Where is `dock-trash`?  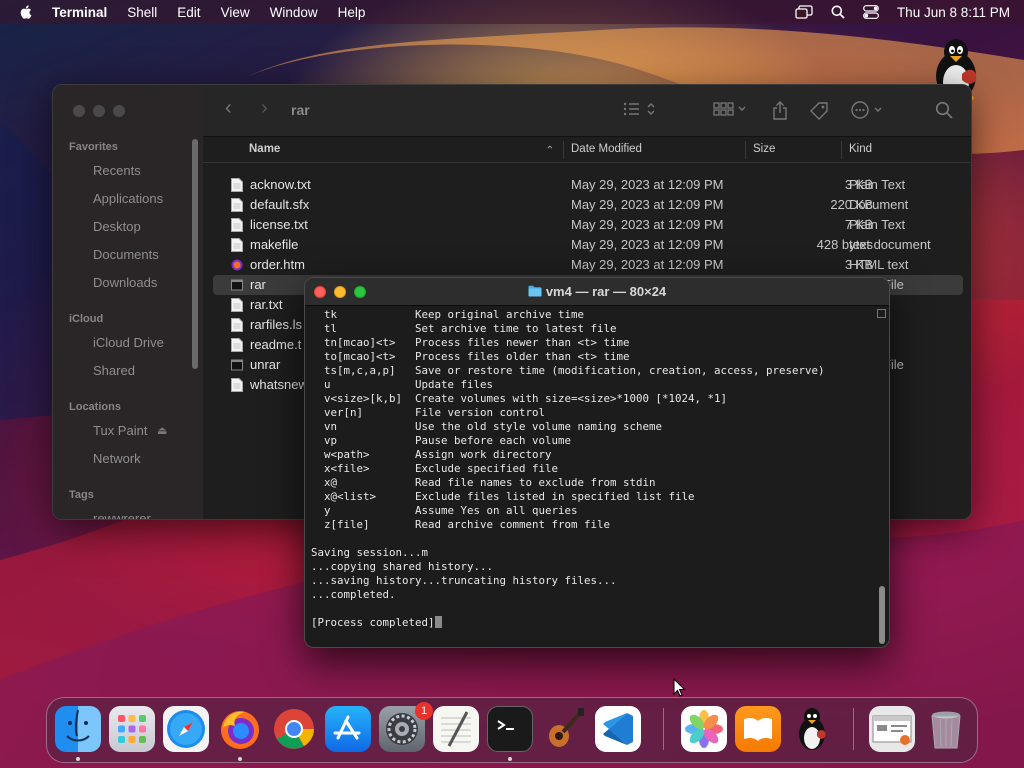
dock-trash is located at coordinates (946, 729).